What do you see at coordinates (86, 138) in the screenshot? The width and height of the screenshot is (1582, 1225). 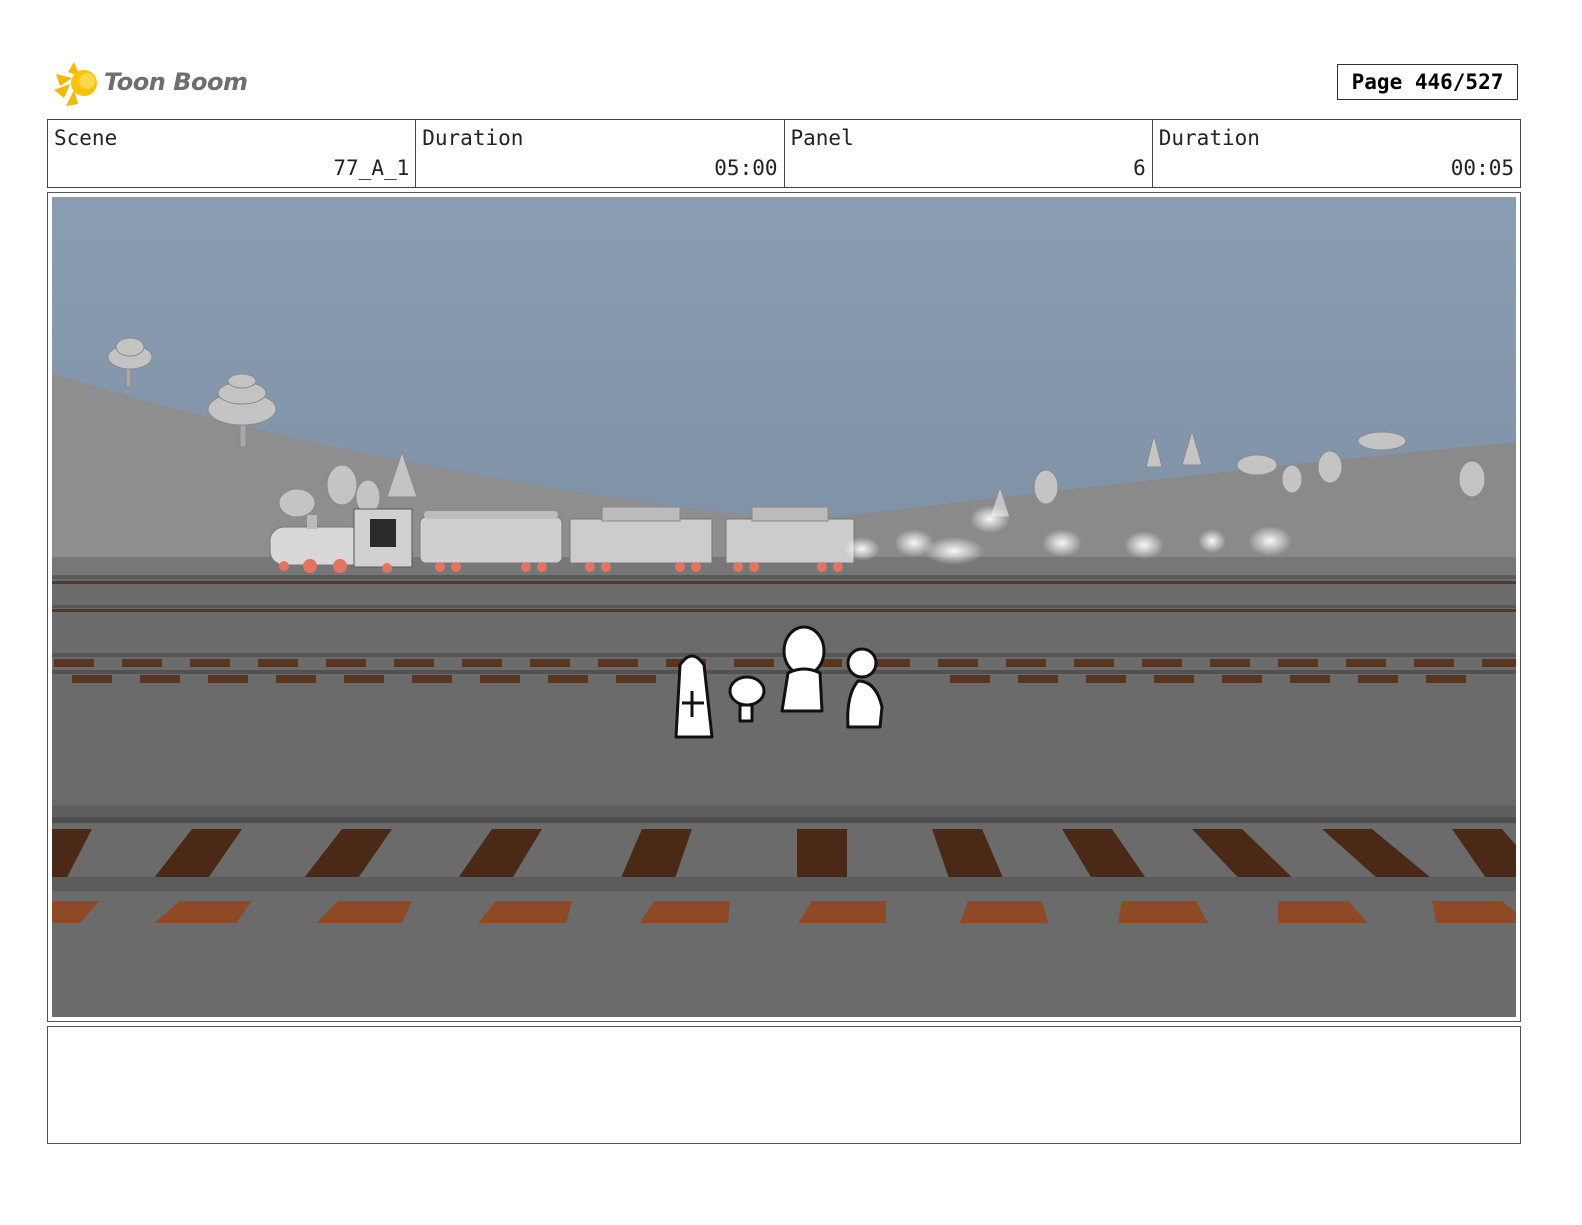 I see `scene-label: Scene` at bounding box center [86, 138].